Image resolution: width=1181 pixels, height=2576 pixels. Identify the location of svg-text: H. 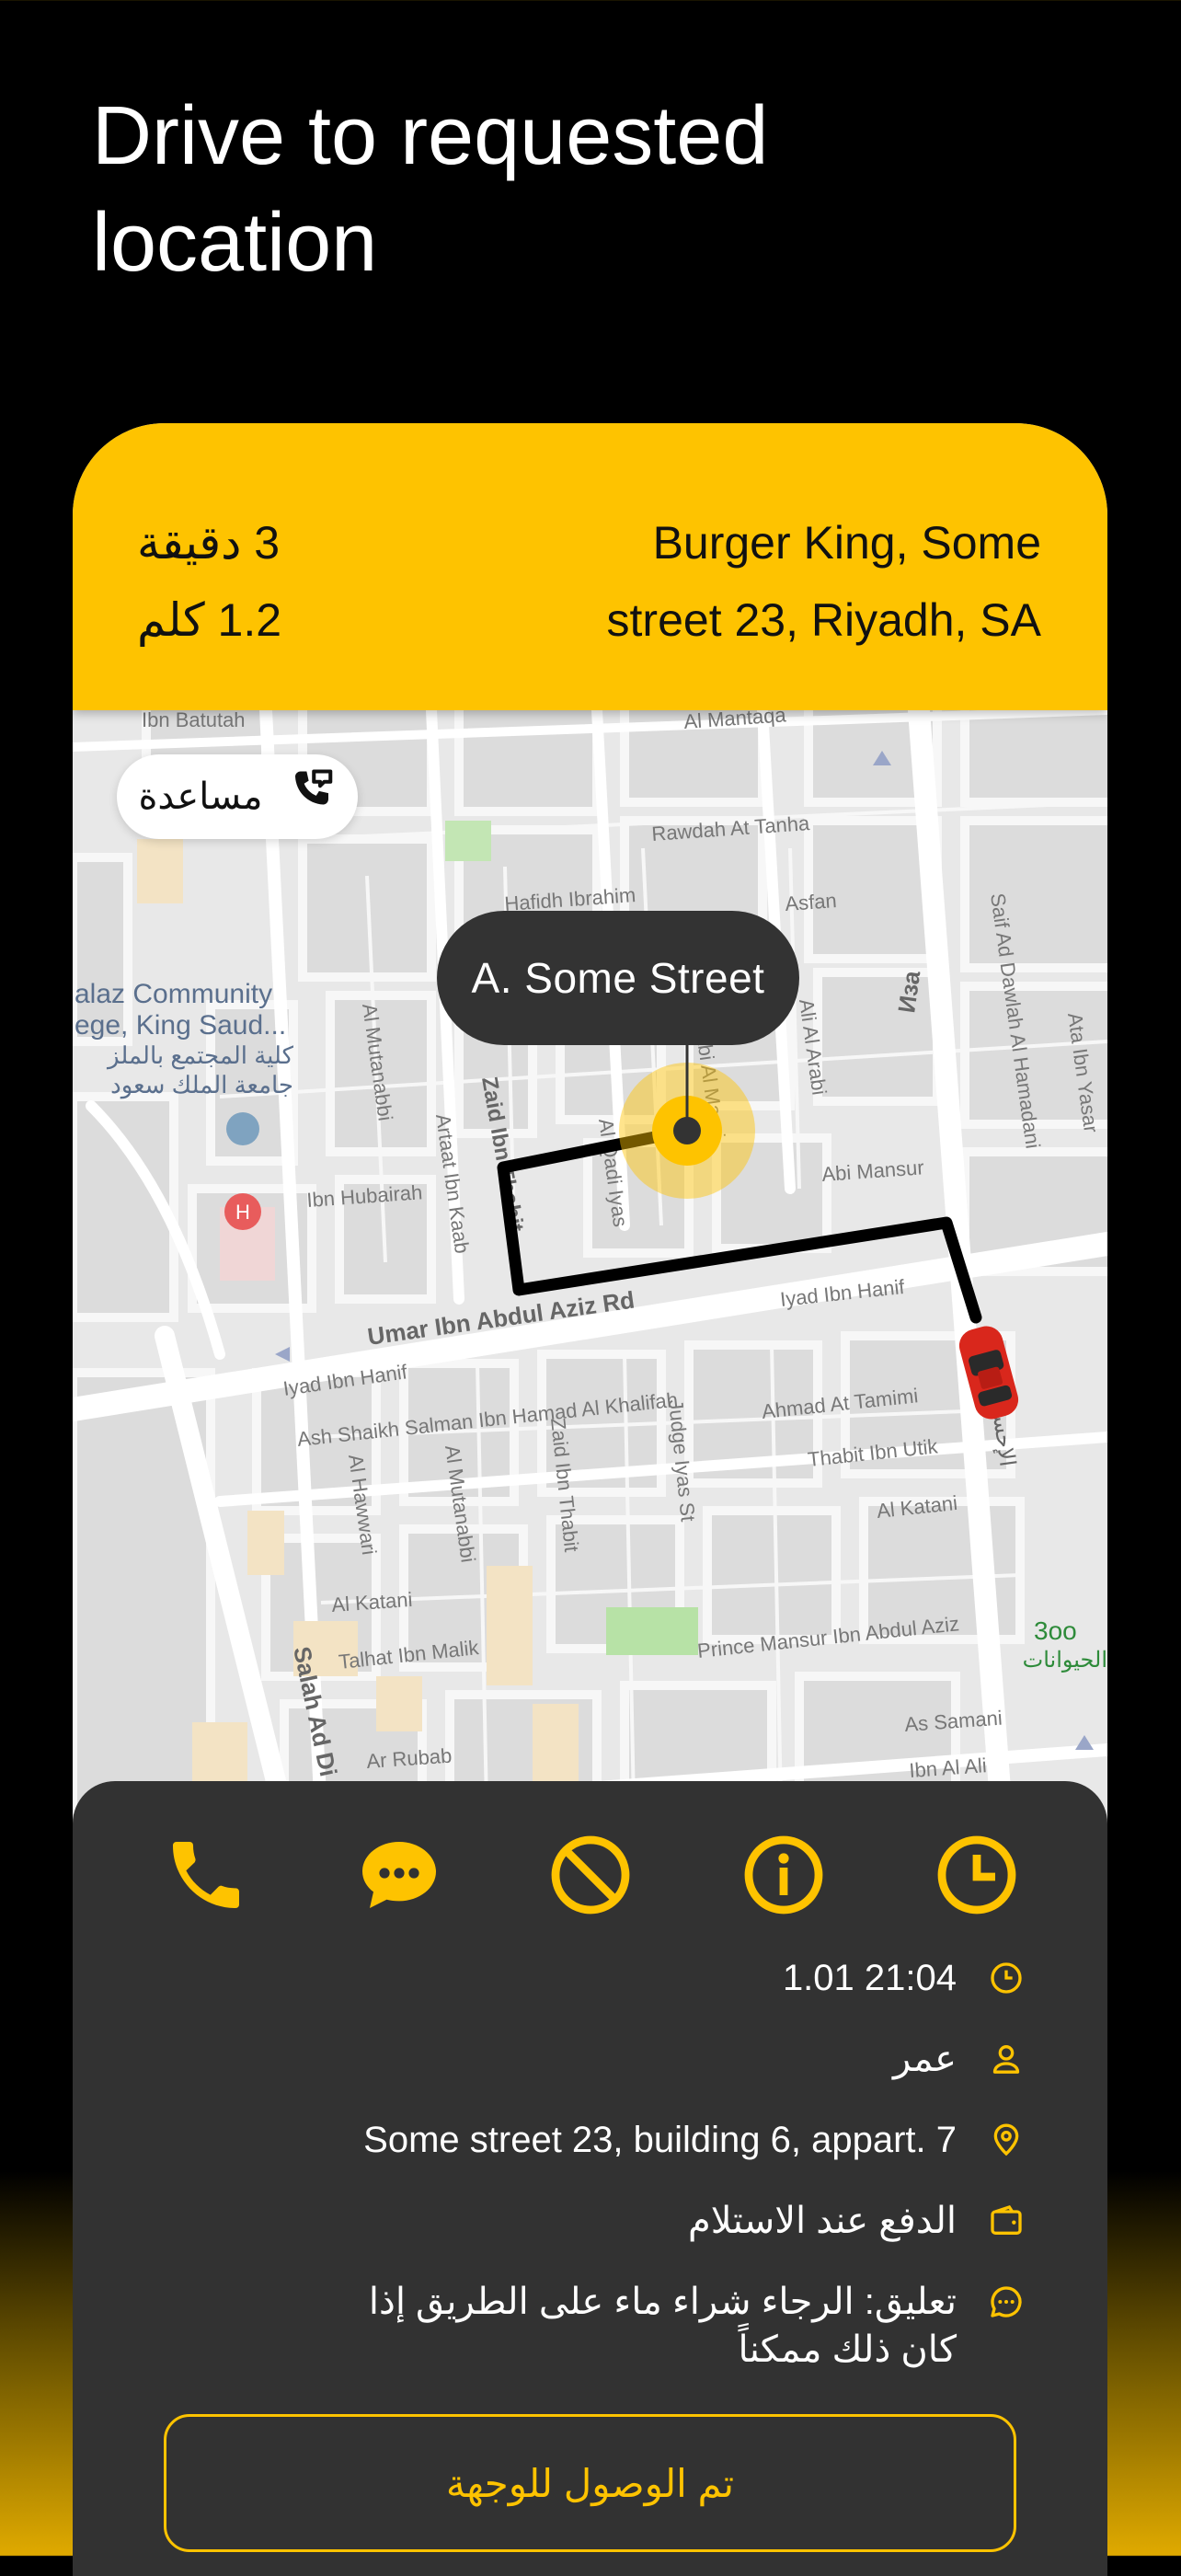
(243, 1212).